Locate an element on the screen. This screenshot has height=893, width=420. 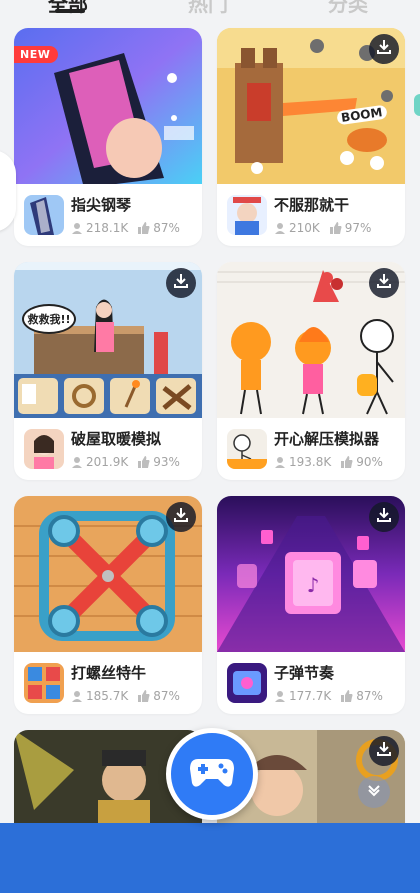
scroll-down-button is located at coordinates (374, 792).